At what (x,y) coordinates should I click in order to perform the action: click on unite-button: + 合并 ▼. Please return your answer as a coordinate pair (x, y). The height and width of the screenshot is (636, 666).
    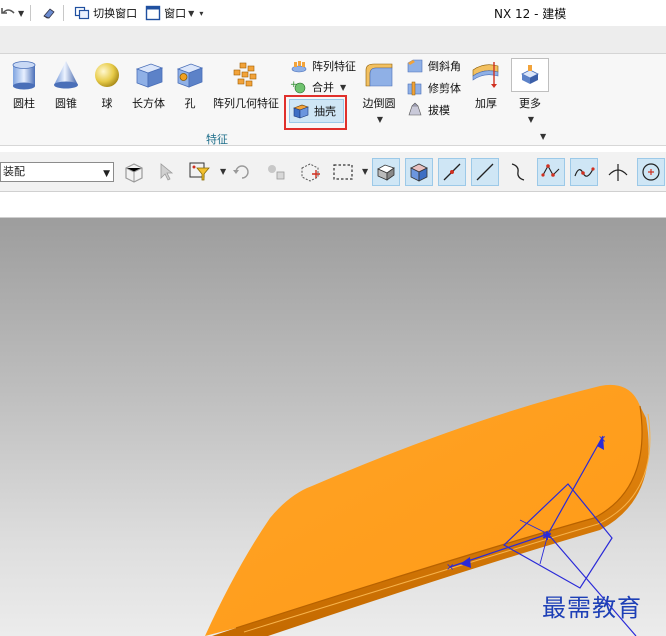
    Looking at the image, I should click on (318, 87).